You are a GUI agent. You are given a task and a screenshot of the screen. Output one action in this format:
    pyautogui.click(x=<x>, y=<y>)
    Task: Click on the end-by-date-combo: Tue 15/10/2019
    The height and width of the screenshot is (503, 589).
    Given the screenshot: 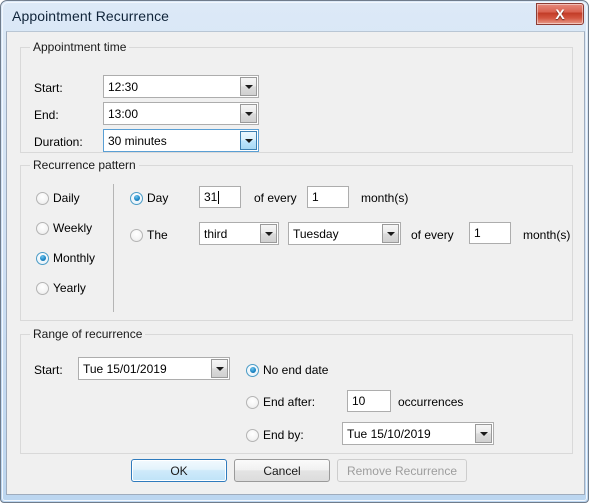 What is the action you would take?
    pyautogui.click(x=418, y=433)
    